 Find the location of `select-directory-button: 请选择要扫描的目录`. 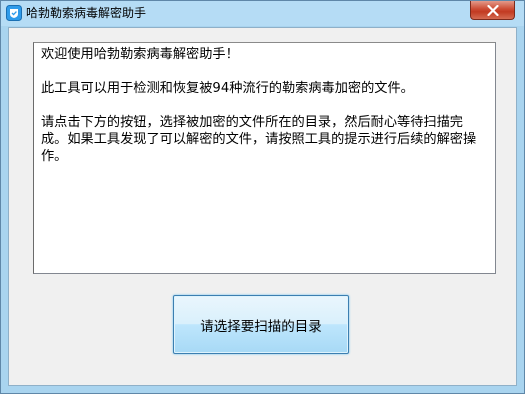

select-directory-button: 请选择要扫描的目录 is located at coordinates (261, 324).